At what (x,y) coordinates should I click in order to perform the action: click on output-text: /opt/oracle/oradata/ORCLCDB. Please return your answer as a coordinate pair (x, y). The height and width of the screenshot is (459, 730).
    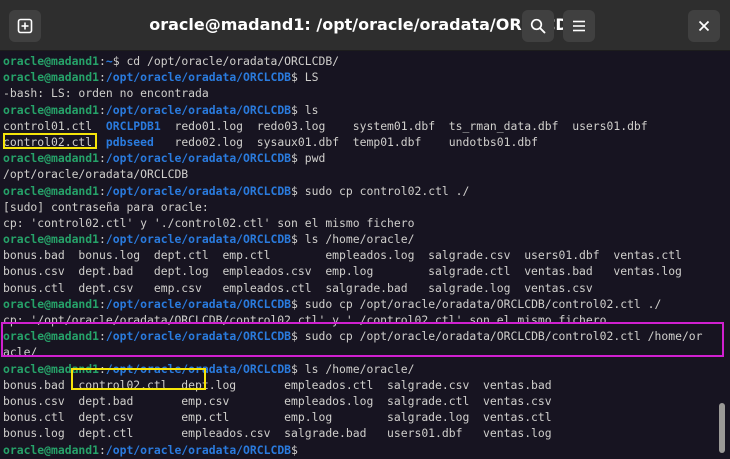
    Looking at the image, I should click on (96, 174).